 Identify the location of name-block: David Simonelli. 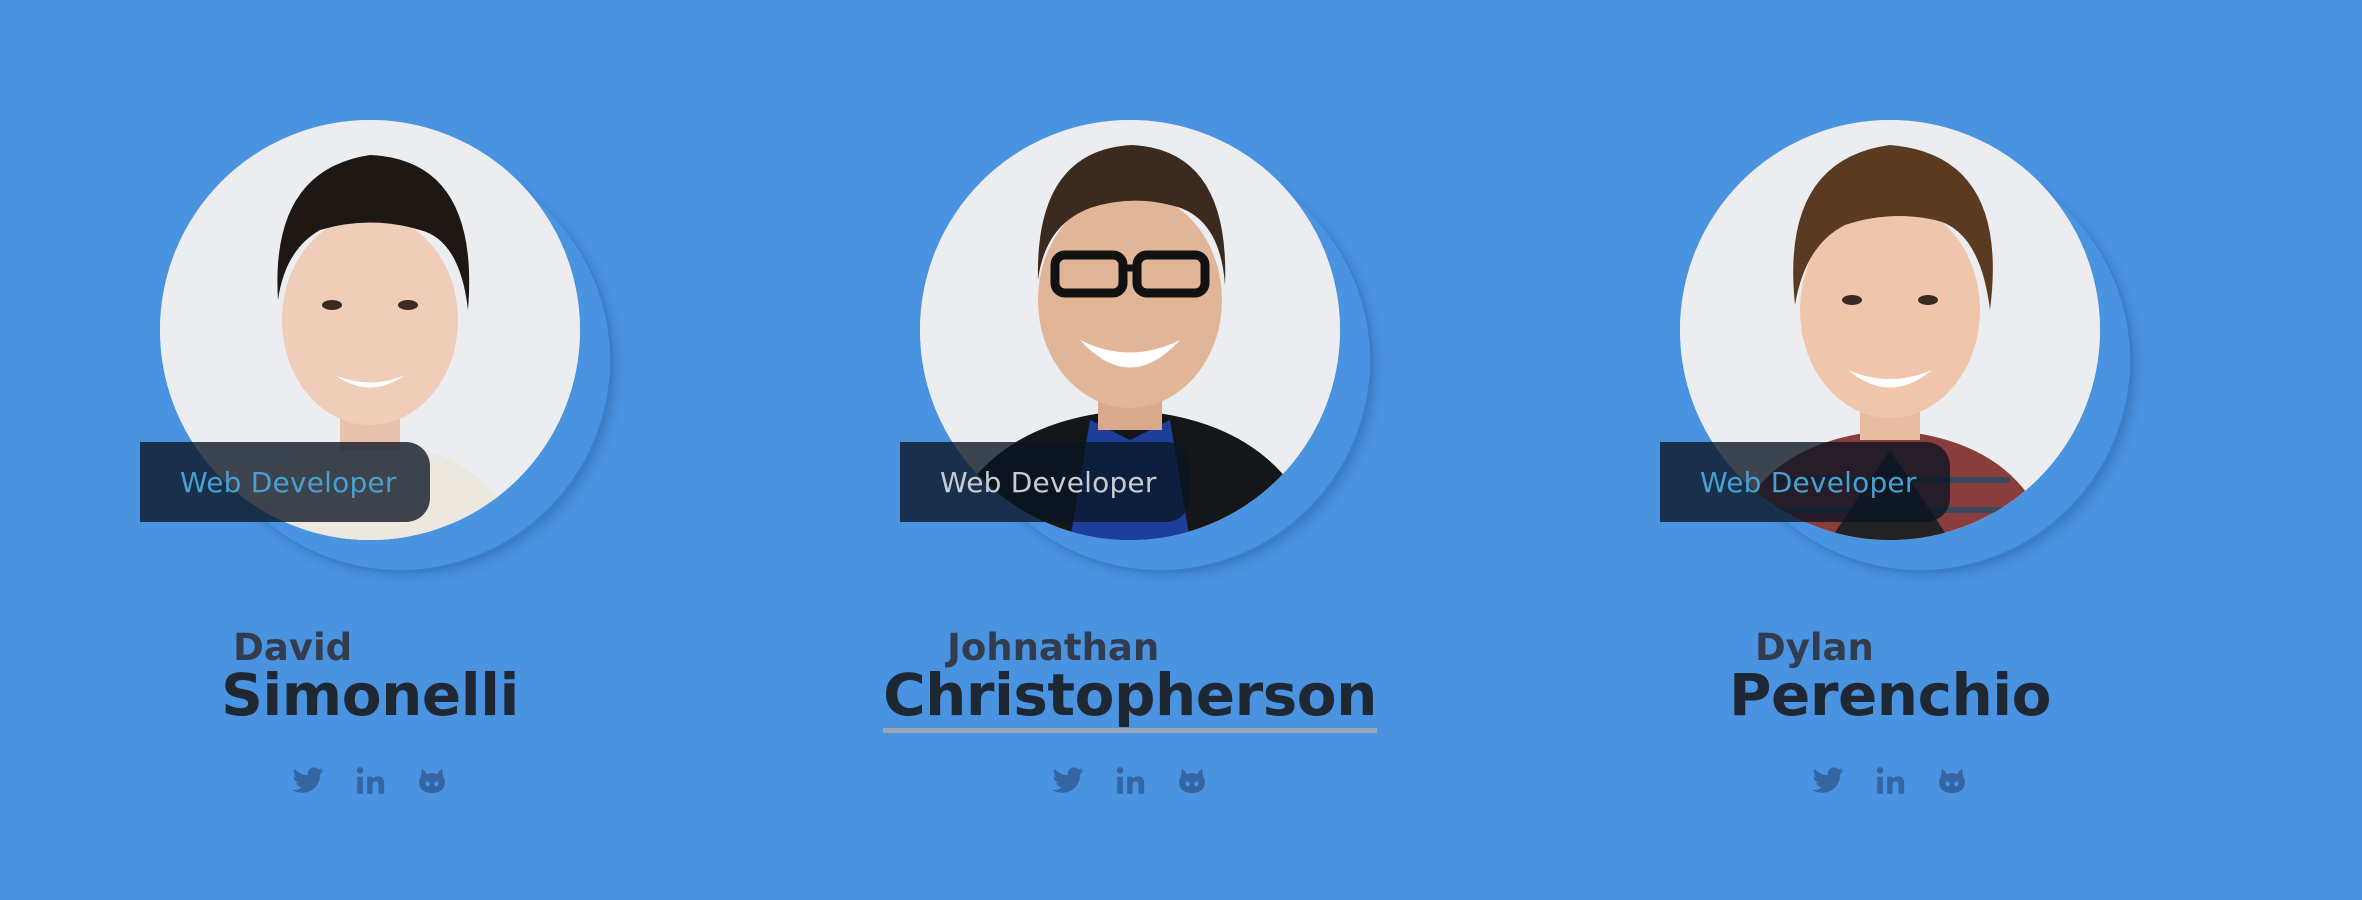
(370, 678).